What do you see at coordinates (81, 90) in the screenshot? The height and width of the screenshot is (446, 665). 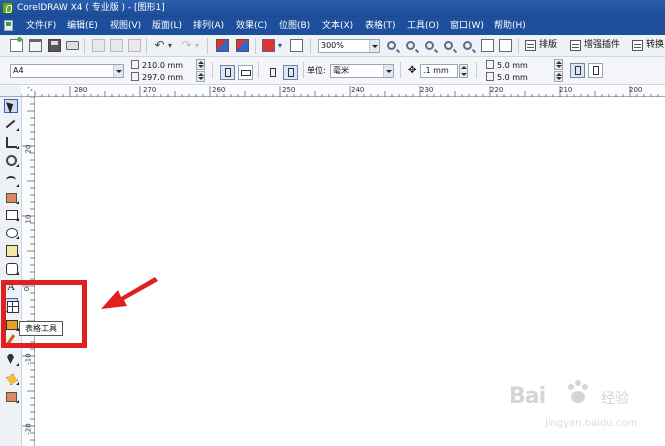 I see `ruler-label: 280` at bounding box center [81, 90].